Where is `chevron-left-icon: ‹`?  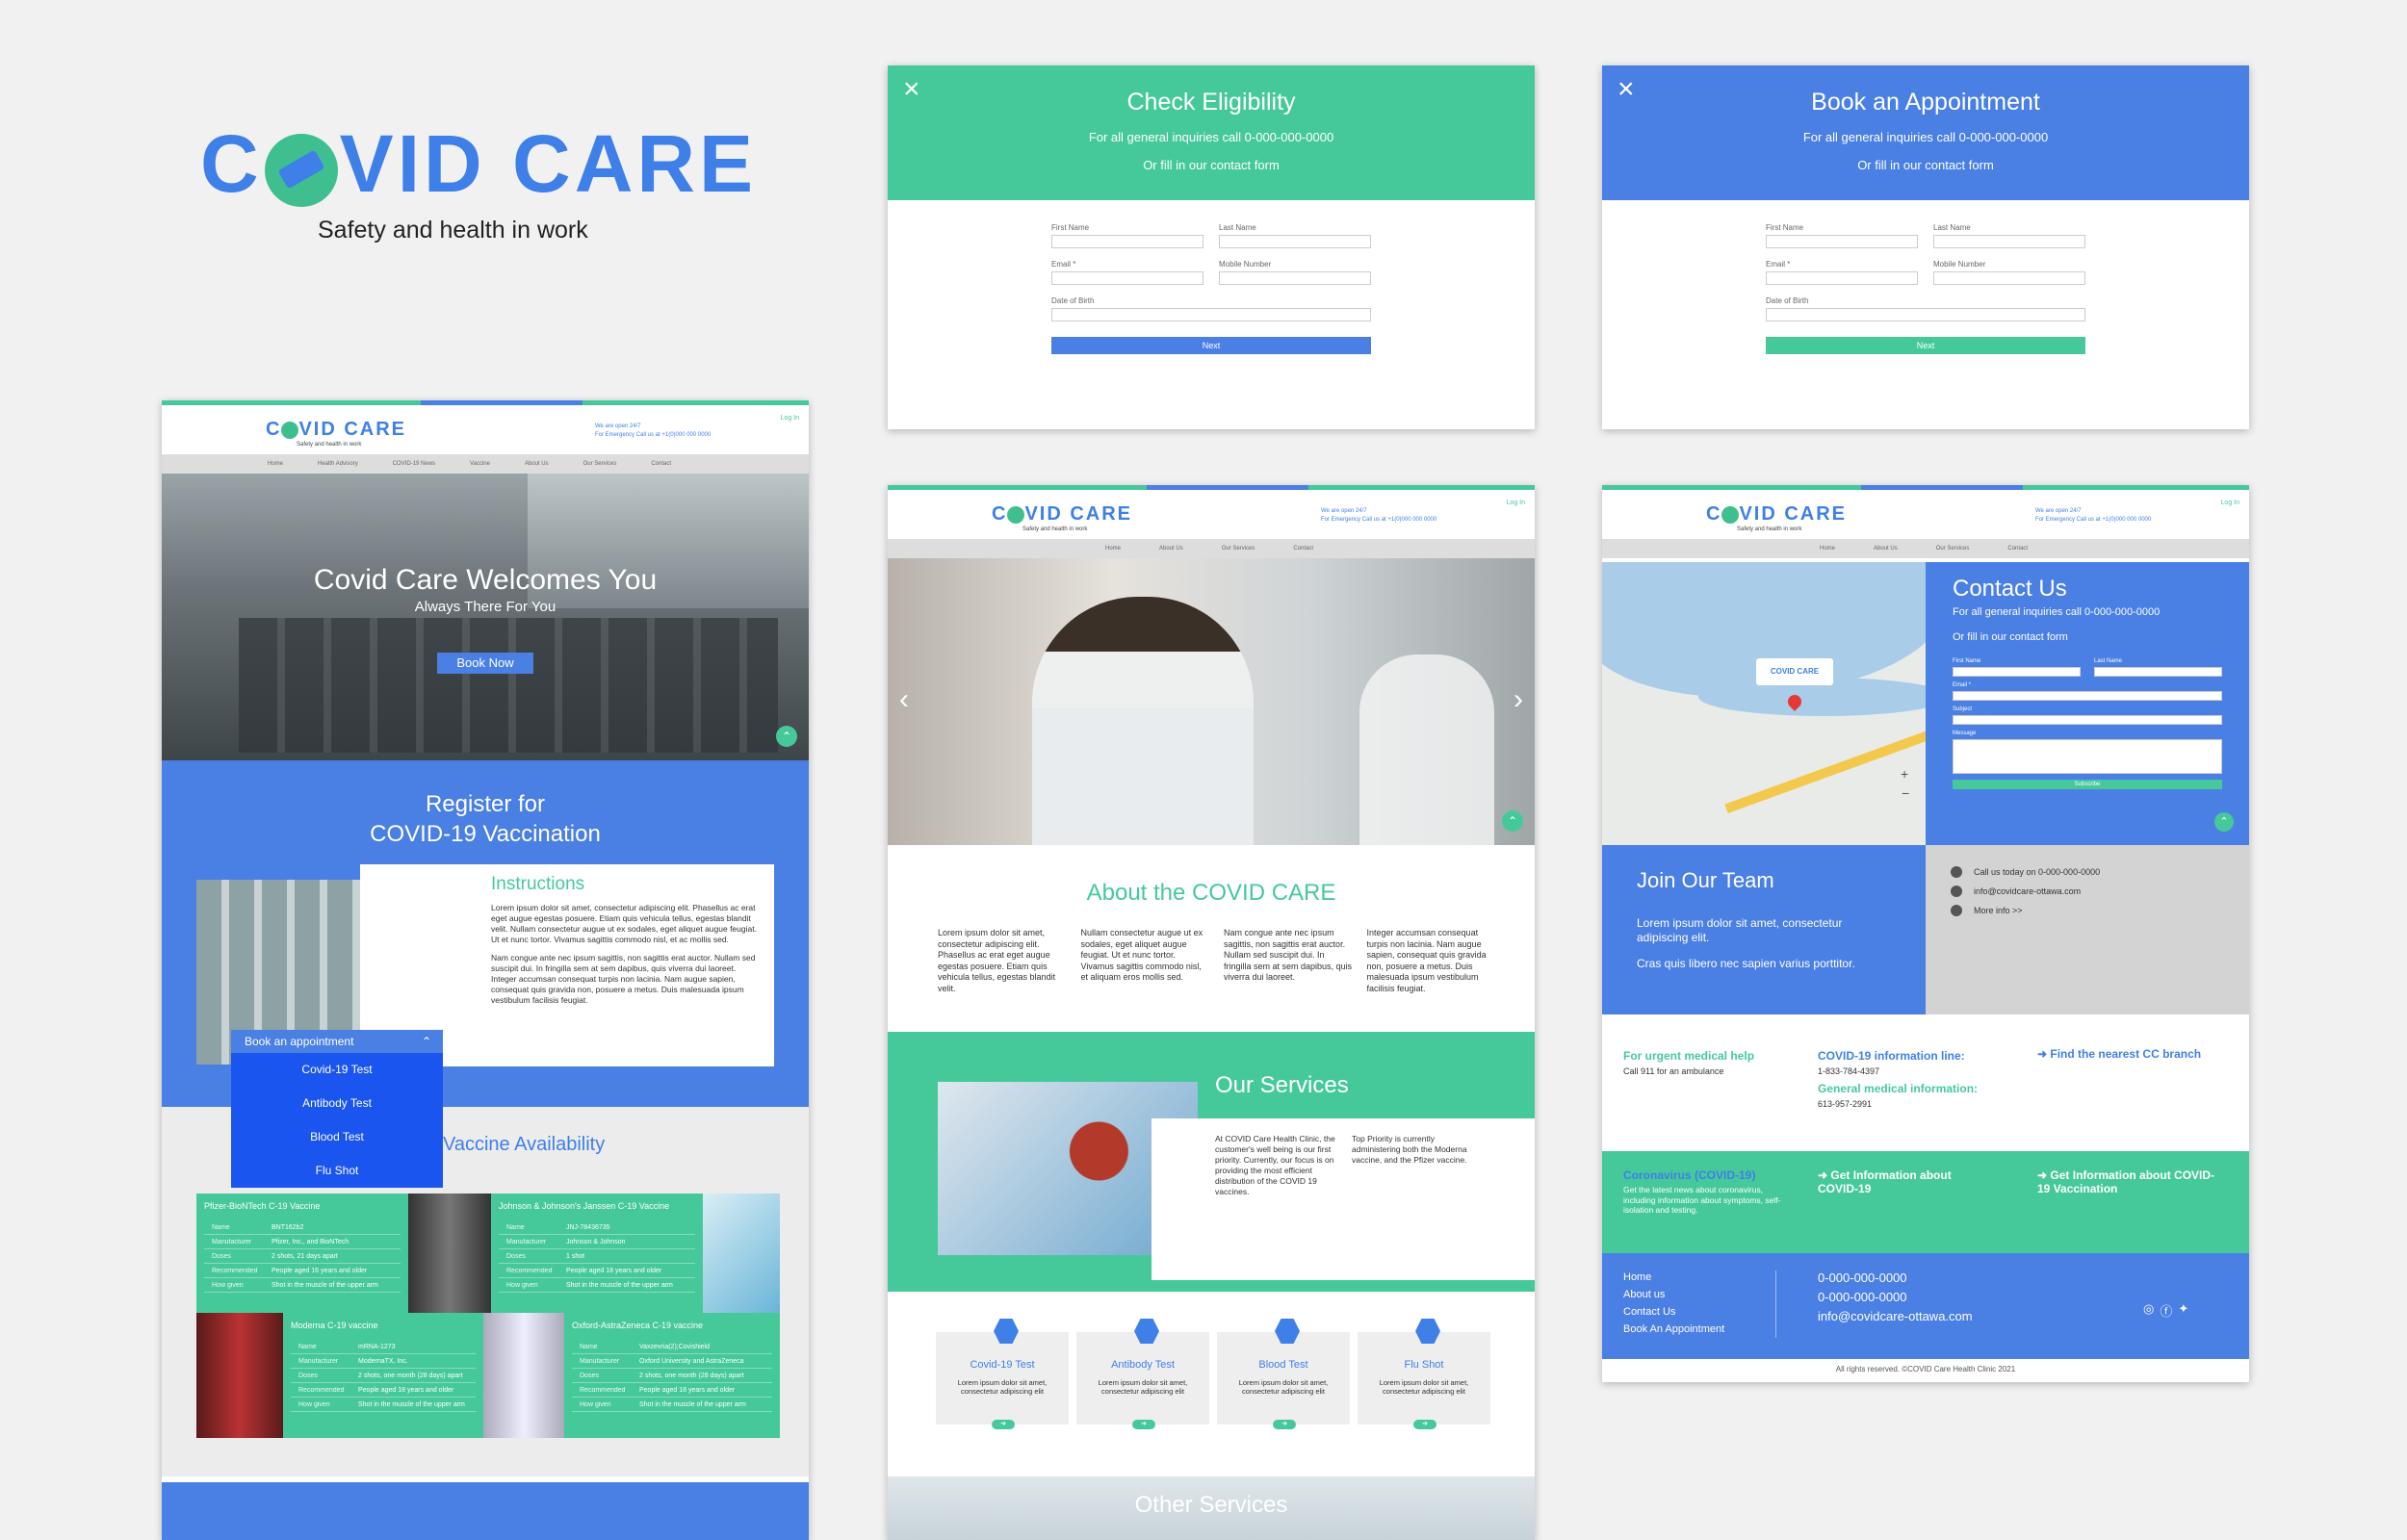 chevron-left-icon: ‹ is located at coordinates (904, 699).